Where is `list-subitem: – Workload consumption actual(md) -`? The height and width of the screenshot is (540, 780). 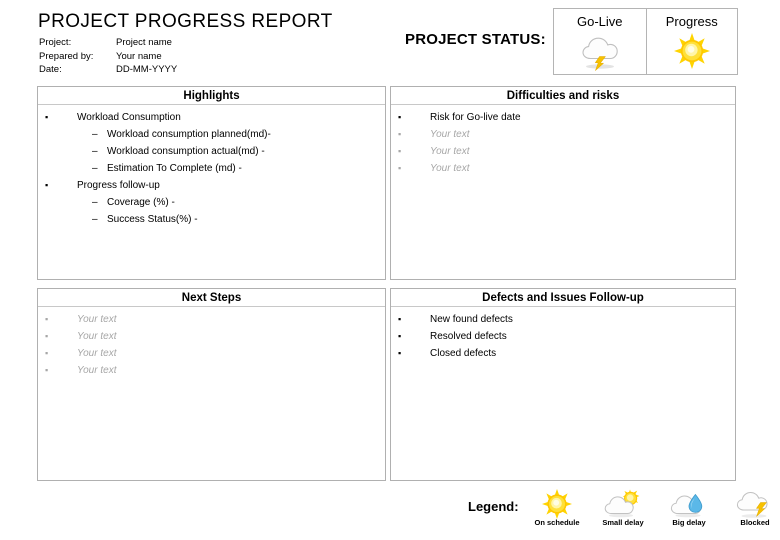
list-subitem: – Workload consumption actual(md) - is located at coordinates (211, 151).